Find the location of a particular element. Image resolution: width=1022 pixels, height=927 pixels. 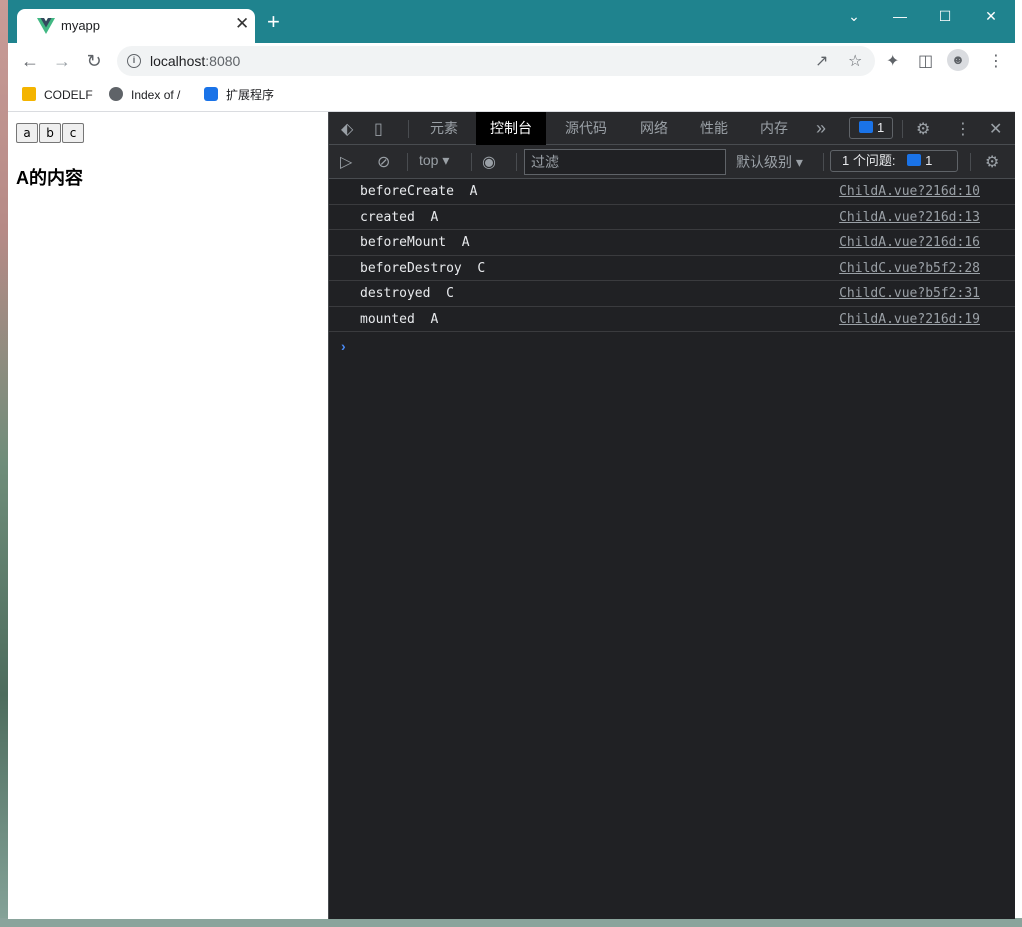

tab-sources: 源代码 is located at coordinates (586, 128).